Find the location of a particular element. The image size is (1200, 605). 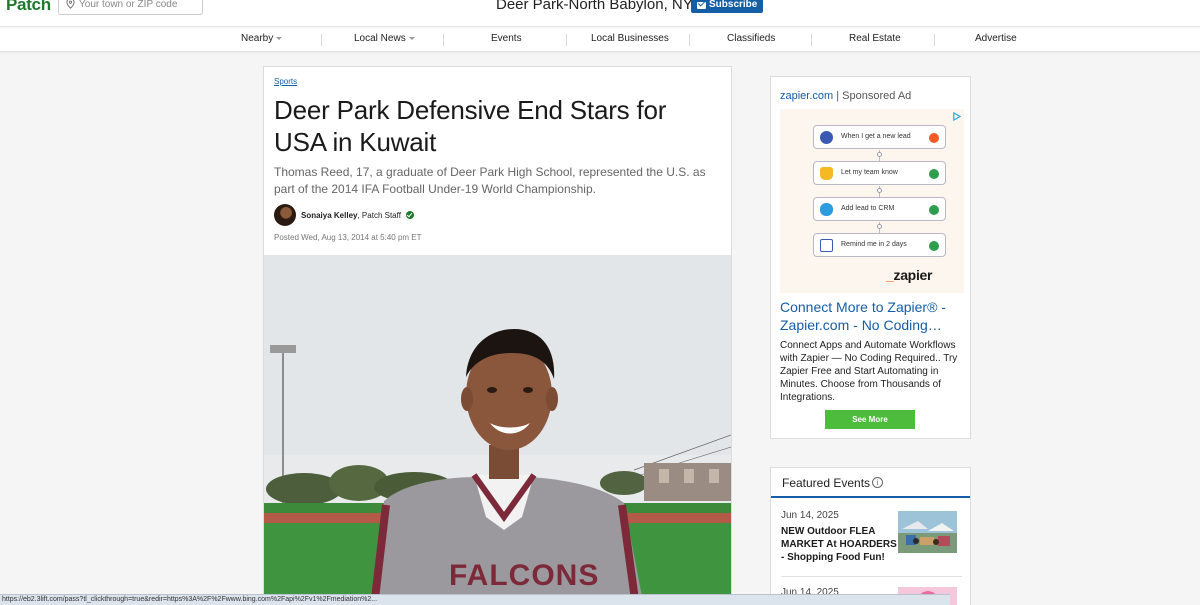

jersey-lettering: FALCONS is located at coordinates (524, 575).